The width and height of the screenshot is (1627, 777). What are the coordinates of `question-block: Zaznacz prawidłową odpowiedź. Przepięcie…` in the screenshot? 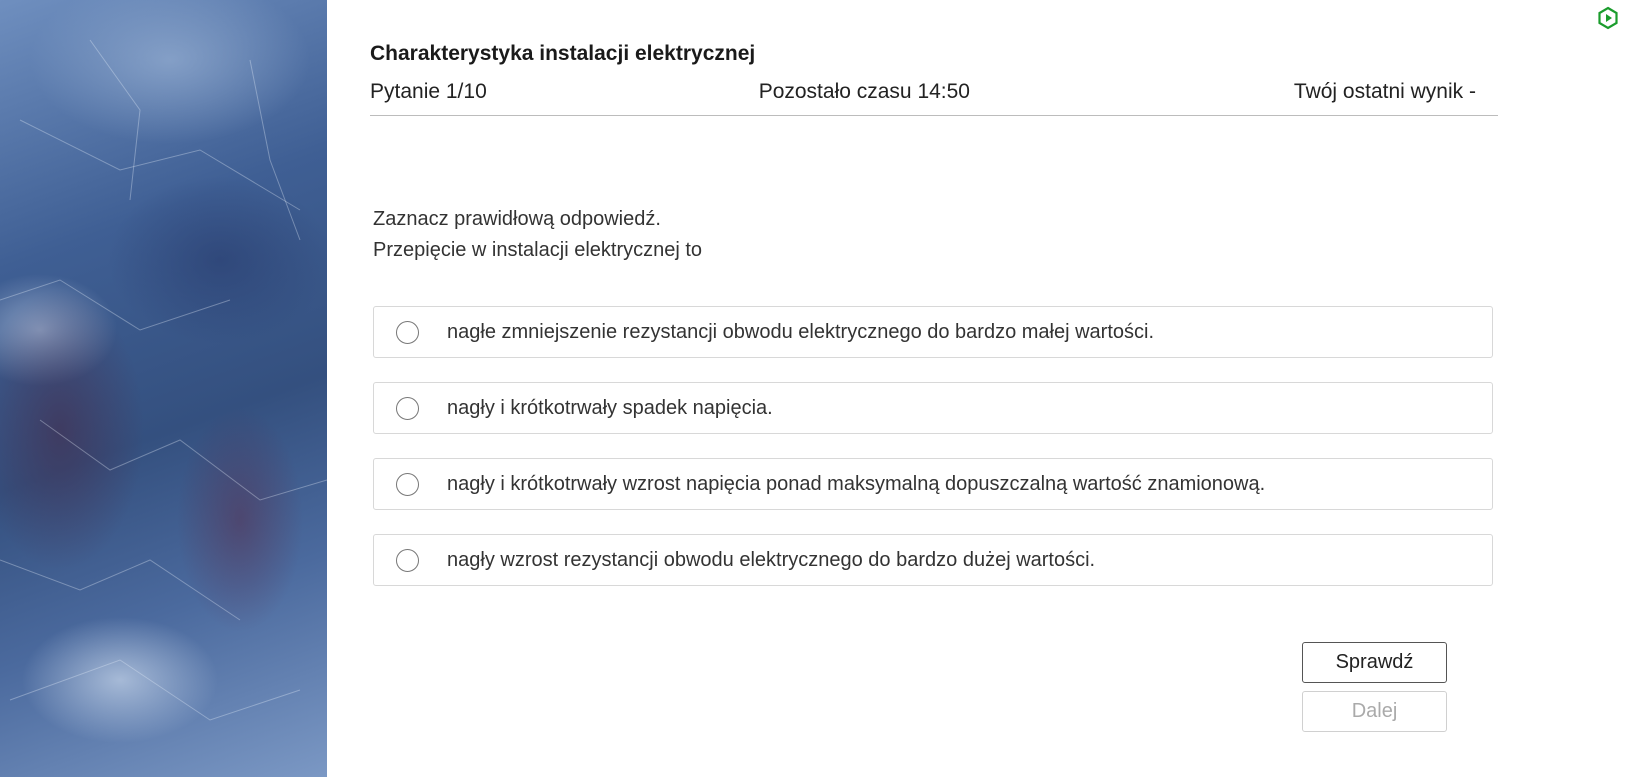 It's located at (935, 235).